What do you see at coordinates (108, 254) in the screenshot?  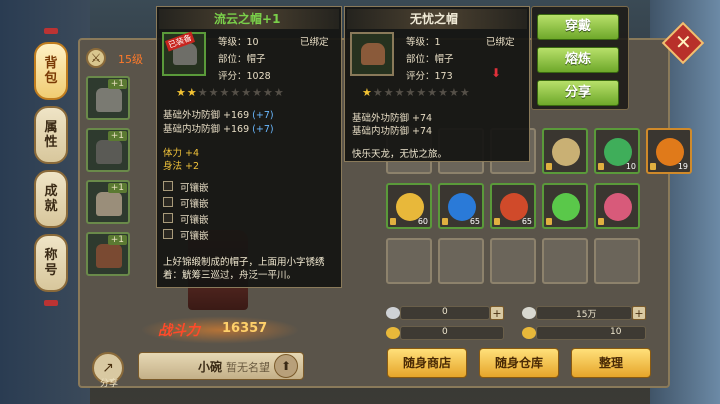 I see `equip-slot-boots: +1` at bounding box center [108, 254].